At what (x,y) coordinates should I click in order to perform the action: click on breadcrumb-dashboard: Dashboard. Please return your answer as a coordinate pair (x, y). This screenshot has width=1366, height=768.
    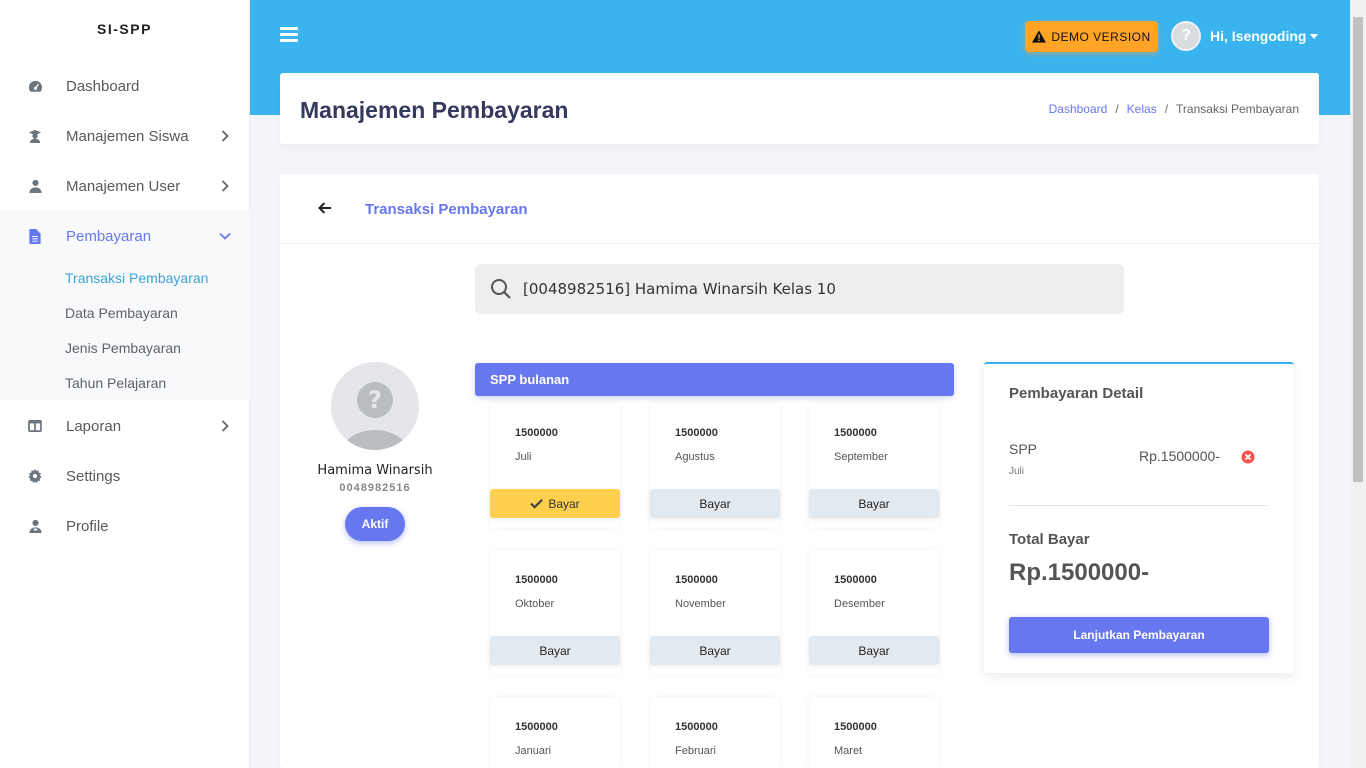
    Looking at the image, I should click on (1078, 109).